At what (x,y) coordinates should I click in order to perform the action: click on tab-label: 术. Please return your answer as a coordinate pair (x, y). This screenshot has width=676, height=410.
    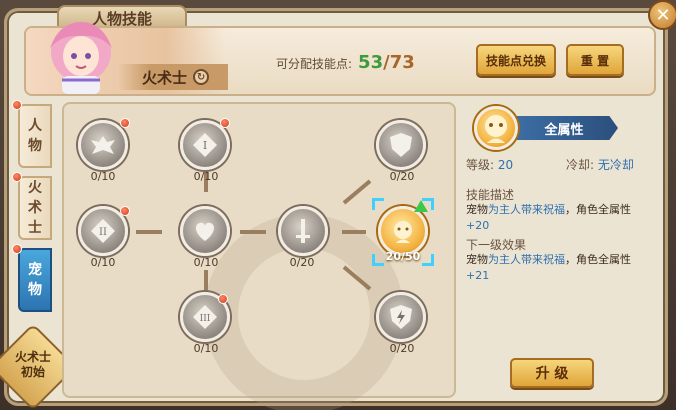
    Looking at the image, I should click on (35, 208).